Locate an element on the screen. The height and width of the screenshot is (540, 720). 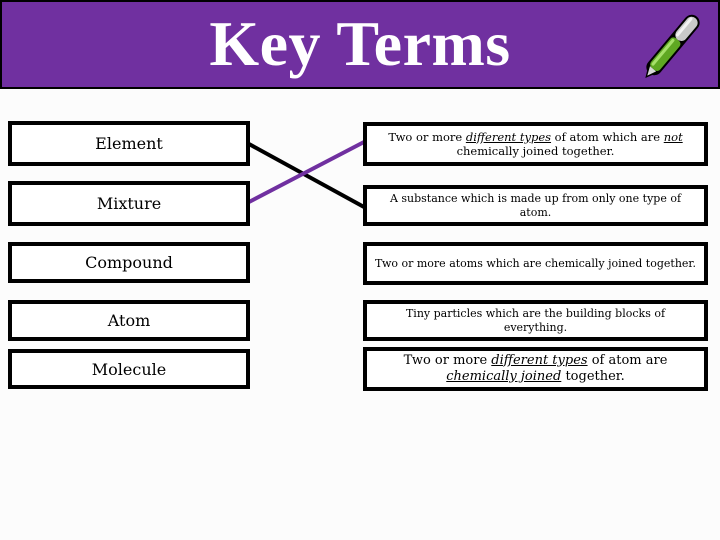
term-label: Compound is located at coordinates (129, 262).